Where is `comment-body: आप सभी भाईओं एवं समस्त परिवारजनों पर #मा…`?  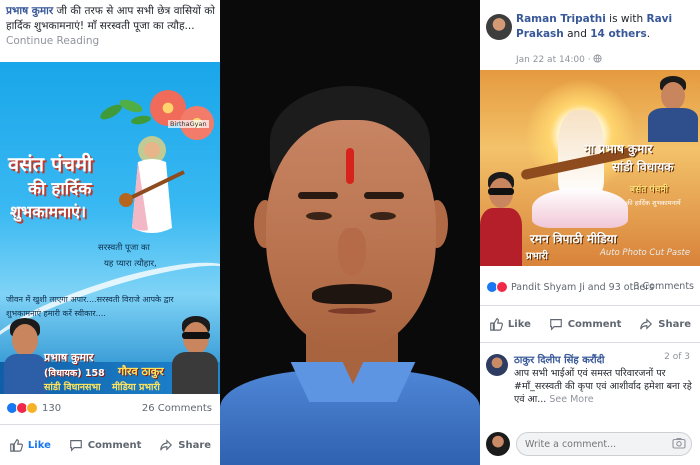
comment-body: आप सभी भाईओं एवं समस्त परिवारजनों पर #मा… is located at coordinates (603, 386).